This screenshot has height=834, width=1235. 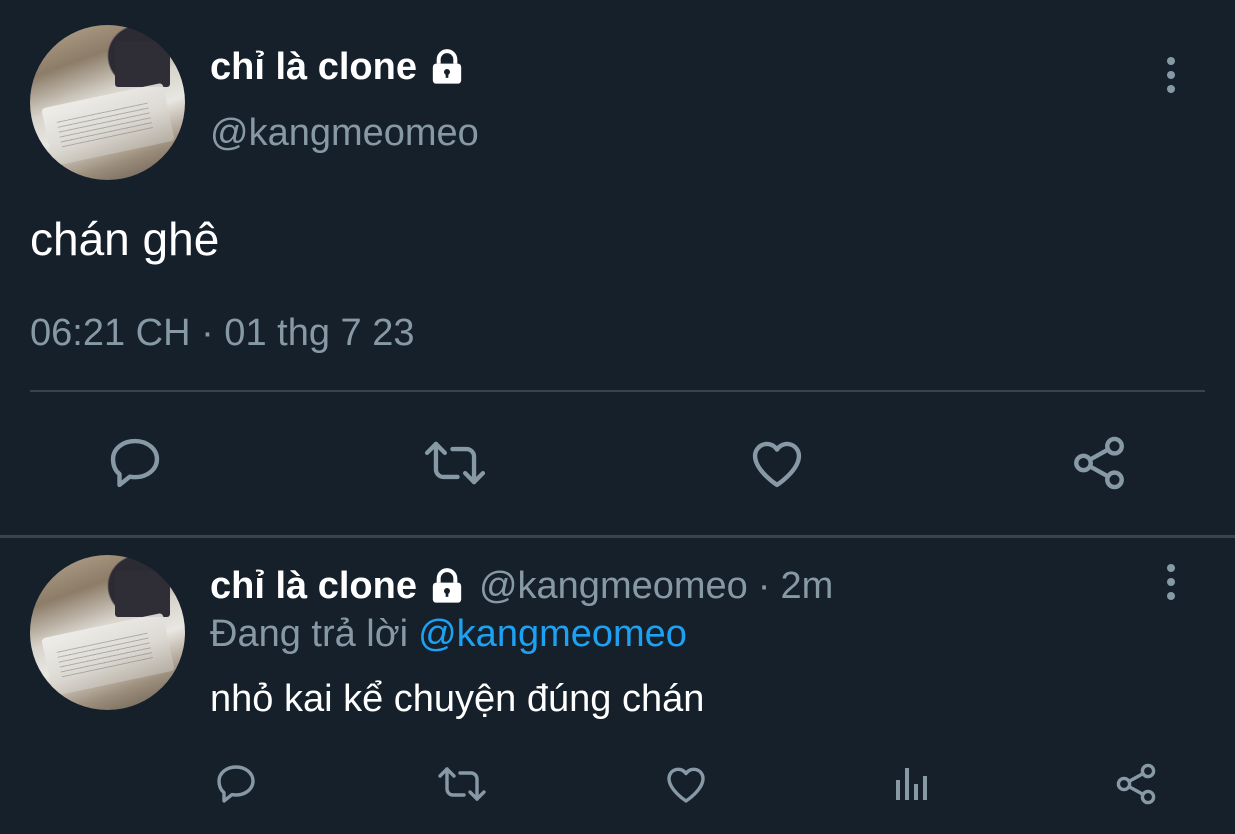 I want to click on author-name: chỉ là clone, so click(x=313, y=67).